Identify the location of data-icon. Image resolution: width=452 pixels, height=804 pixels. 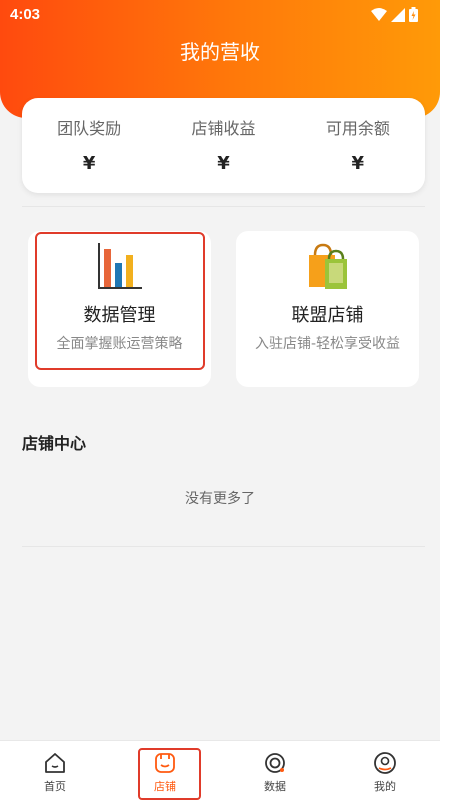
(275, 763).